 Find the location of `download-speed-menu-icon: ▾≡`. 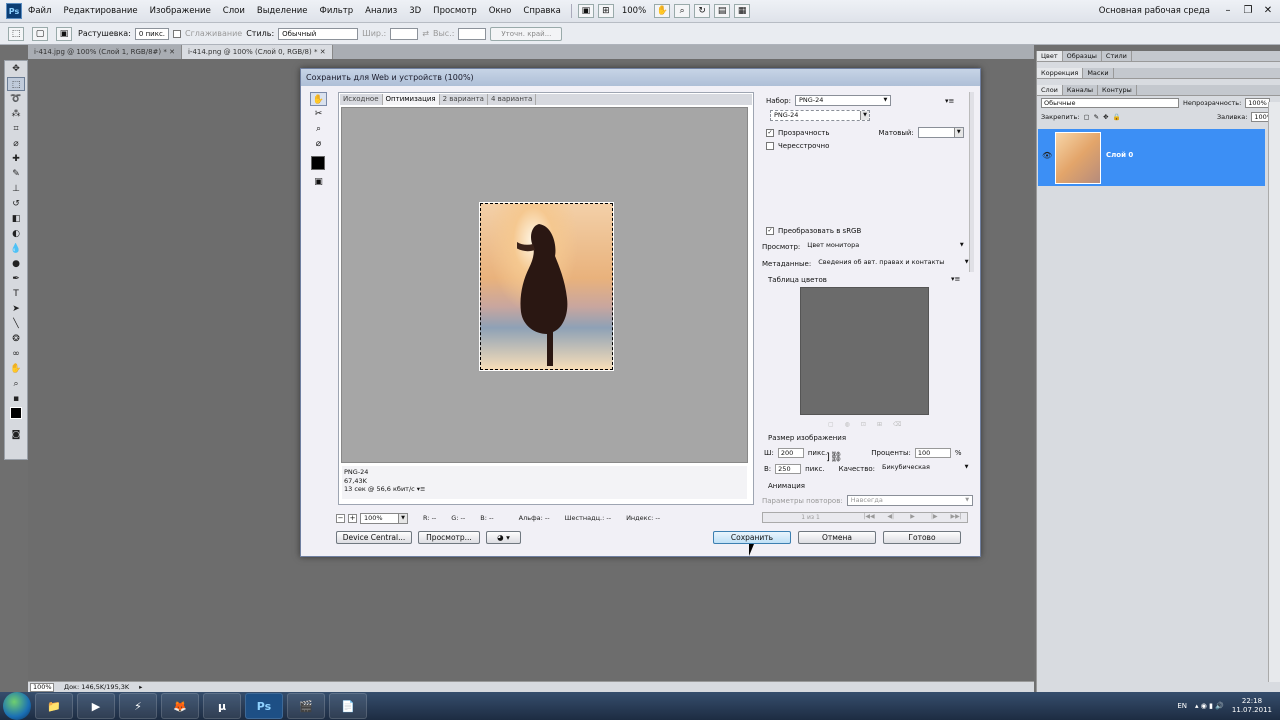

download-speed-menu-icon: ▾≡ is located at coordinates (421, 489).